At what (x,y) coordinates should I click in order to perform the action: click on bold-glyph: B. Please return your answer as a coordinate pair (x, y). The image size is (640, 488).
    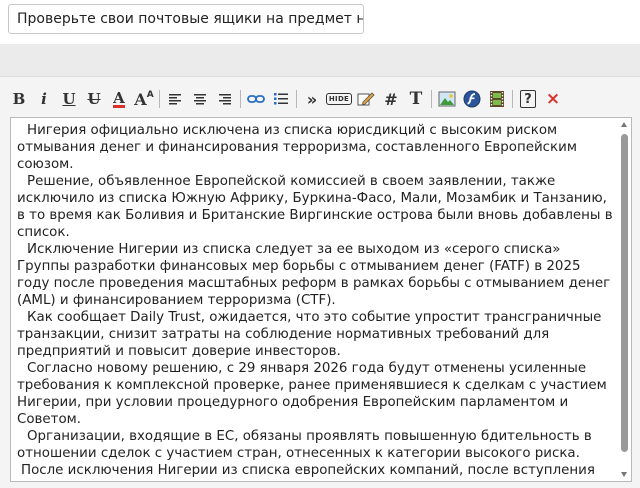
    Looking at the image, I should click on (19, 99).